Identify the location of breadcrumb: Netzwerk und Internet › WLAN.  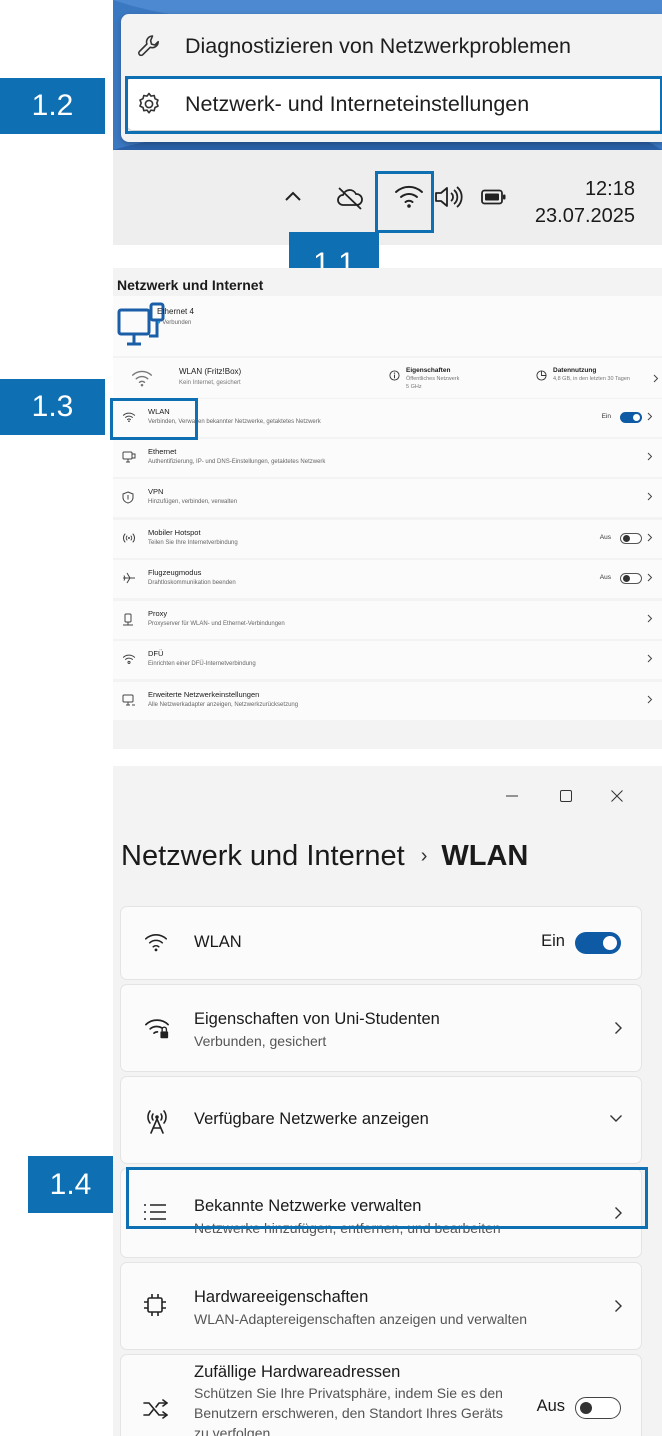
(324, 856).